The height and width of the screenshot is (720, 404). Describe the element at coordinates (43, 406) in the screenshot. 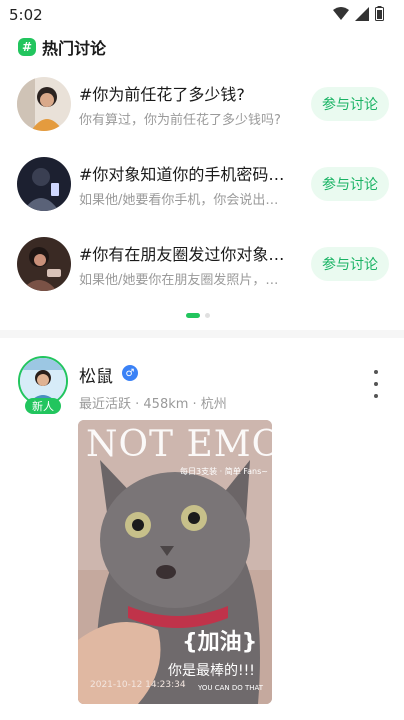

I see `new-user-badge: 新人` at that location.